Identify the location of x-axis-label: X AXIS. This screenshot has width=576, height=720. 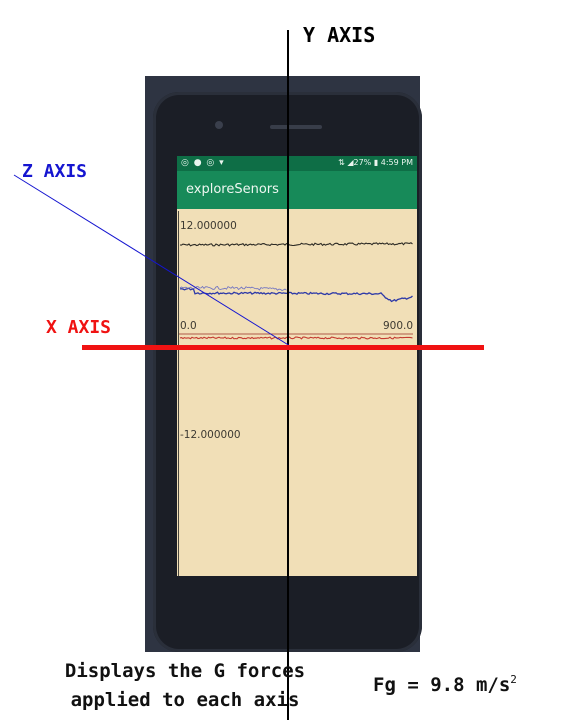
(79, 327).